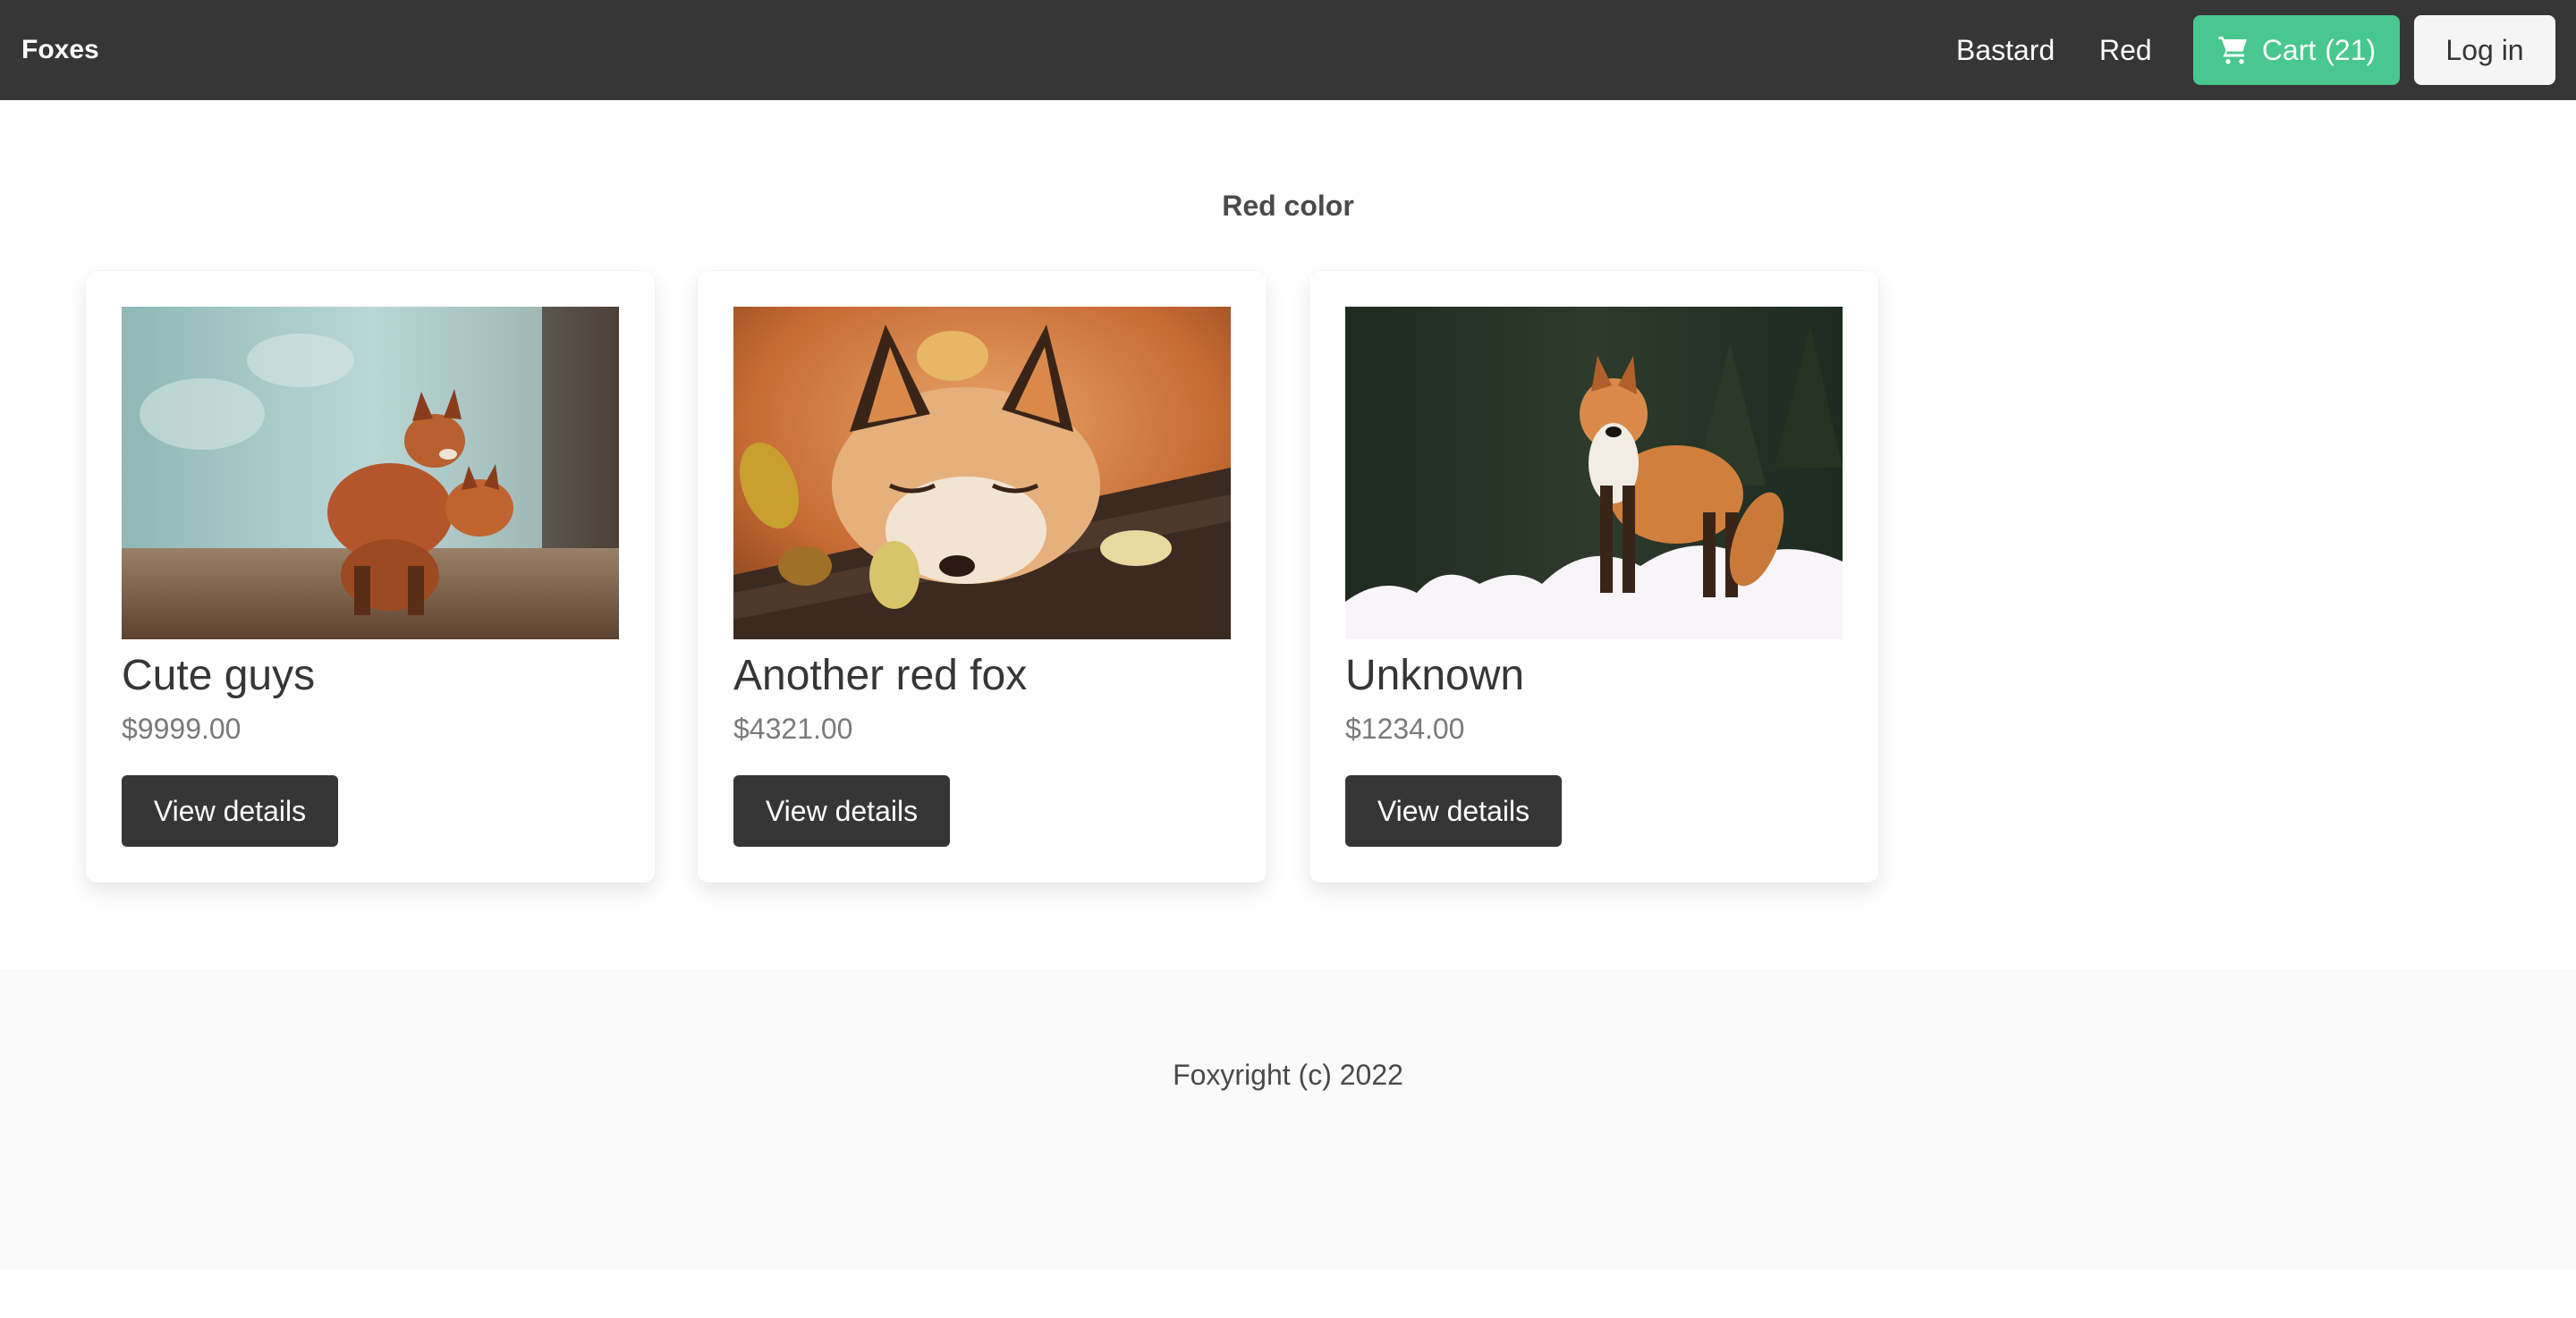  I want to click on product-title: Another red fox, so click(880, 676).